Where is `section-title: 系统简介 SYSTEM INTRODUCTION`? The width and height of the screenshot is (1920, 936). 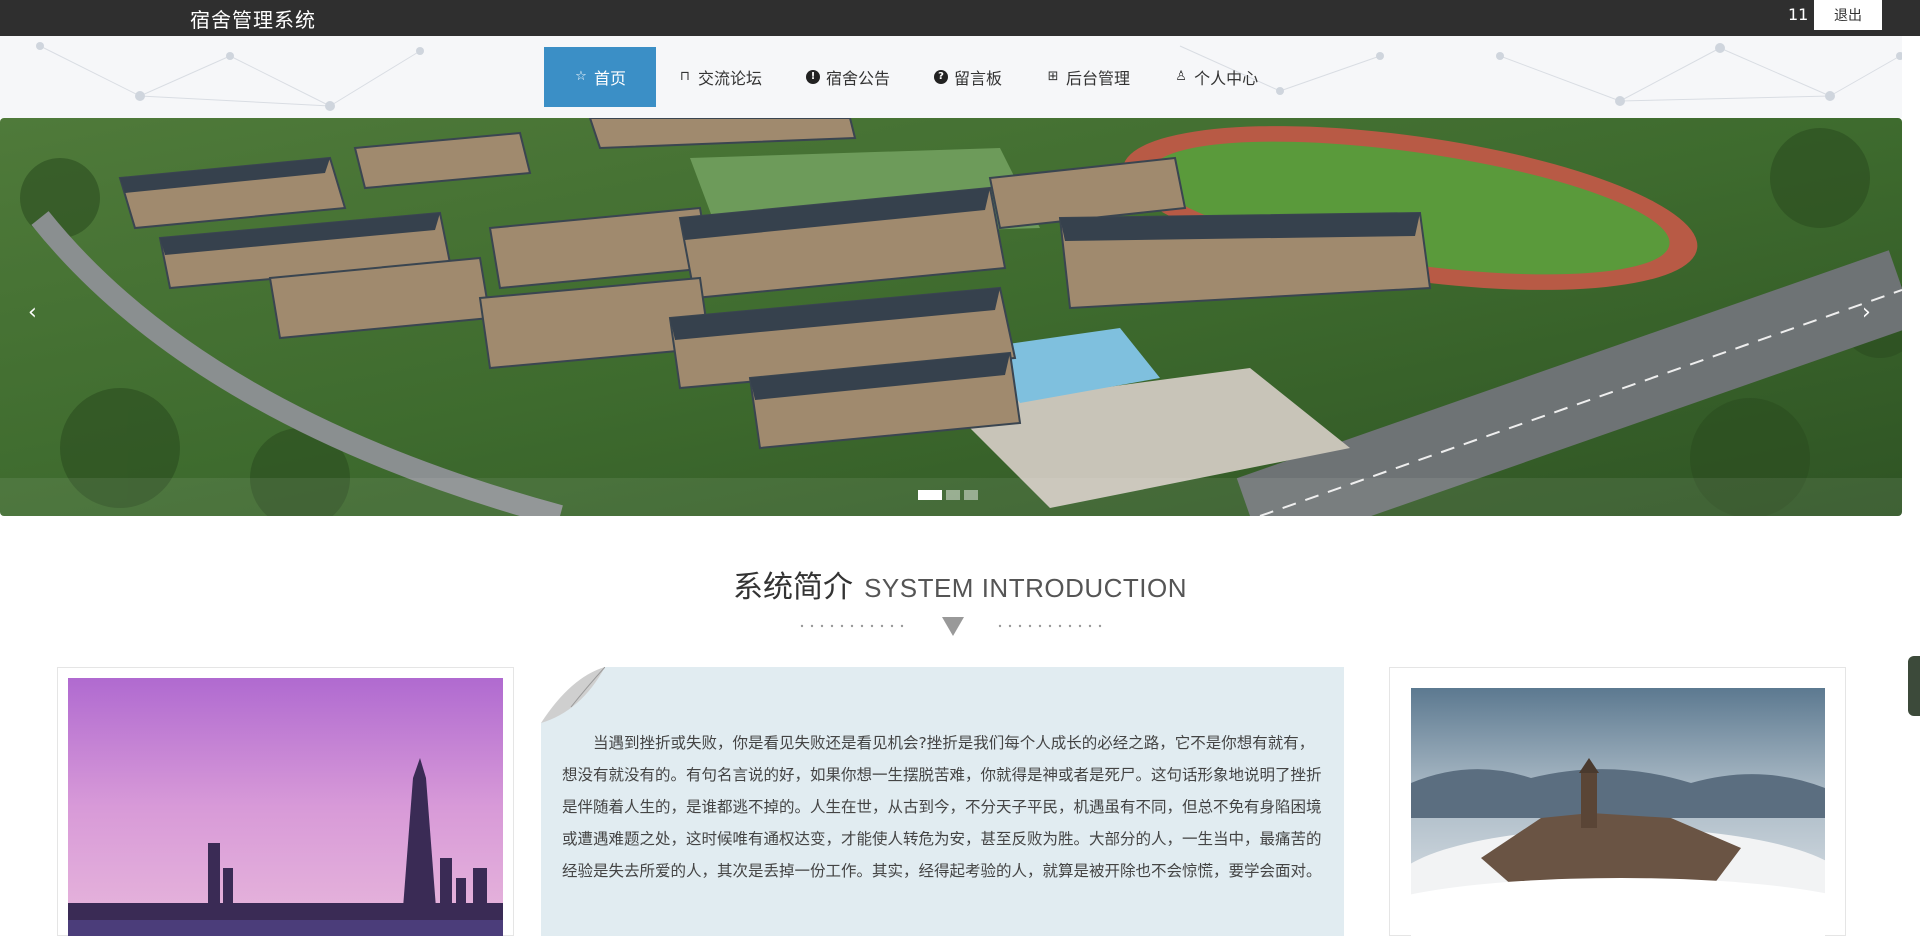 section-title: 系统简介 SYSTEM INTRODUCTION is located at coordinates (960, 584).